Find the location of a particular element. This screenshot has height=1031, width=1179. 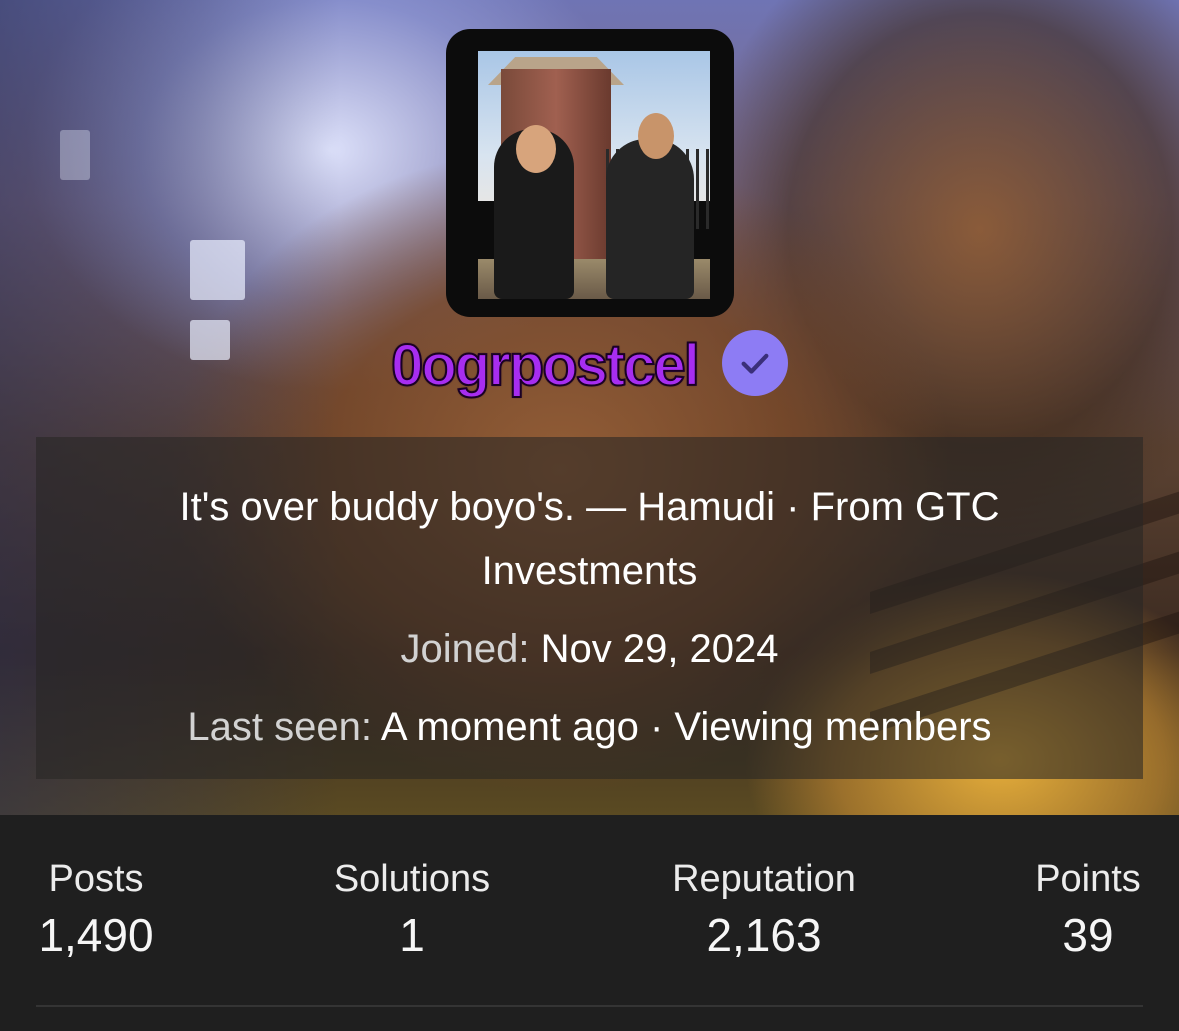

joined-label: Joined: is located at coordinates (465, 649).